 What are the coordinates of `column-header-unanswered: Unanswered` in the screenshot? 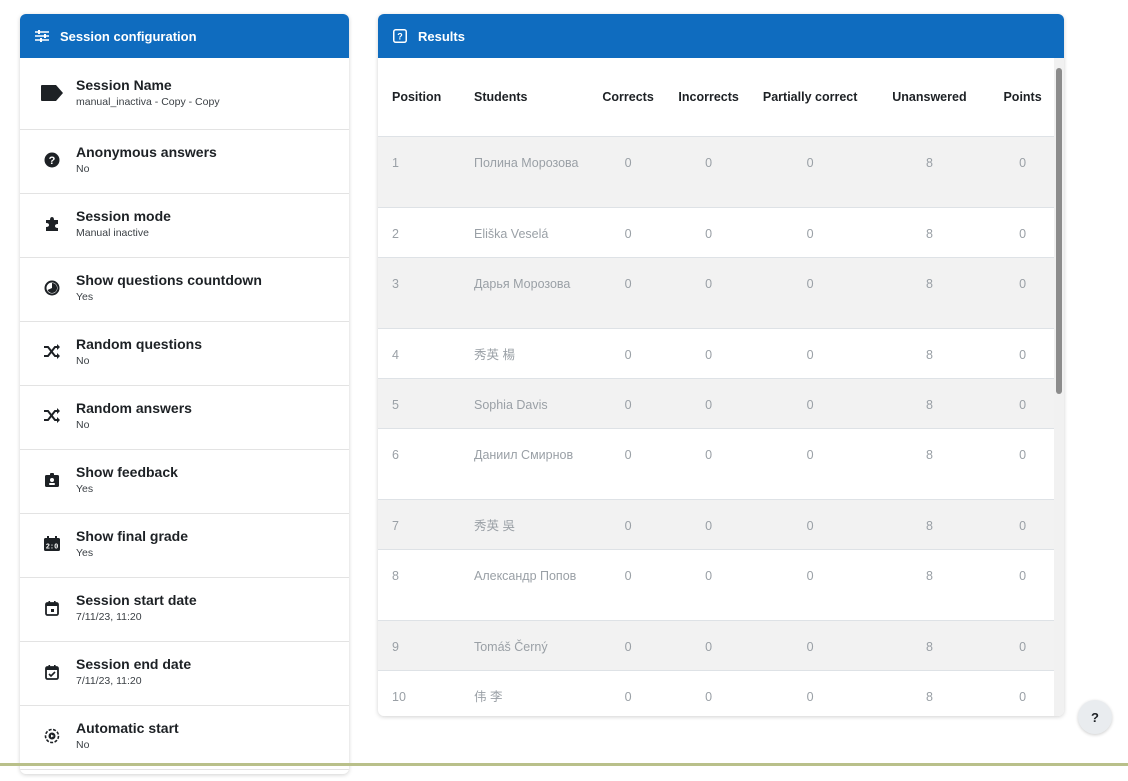 It's located at (929, 97).